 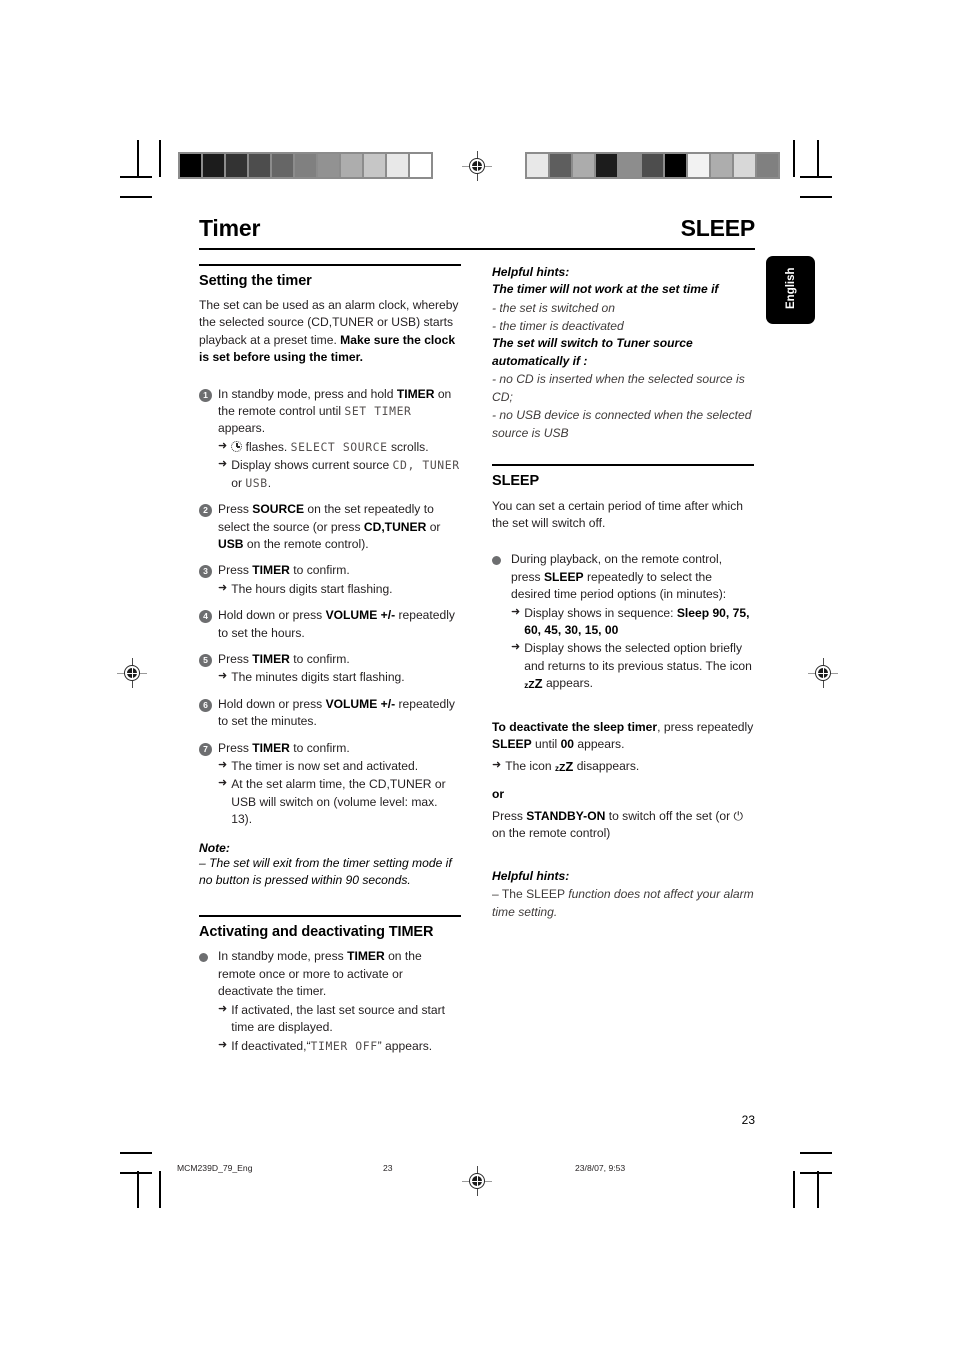 What do you see at coordinates (823, 673) in the screenshot?
I see `registration-target-right` at bounding box center [823, 673].